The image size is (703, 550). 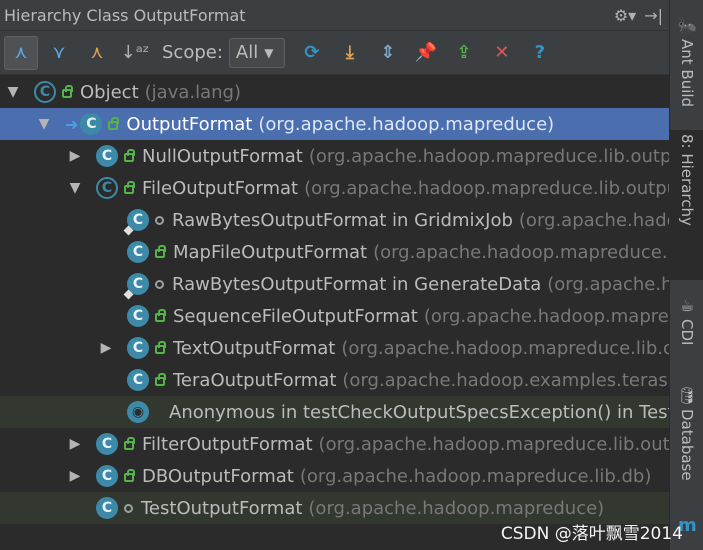 What do you see at coordinates (505, 380) in the screenshot?
I see `package-name: (org.apache.hadoop.examples.terasort)` at bounding box center [505, 380].